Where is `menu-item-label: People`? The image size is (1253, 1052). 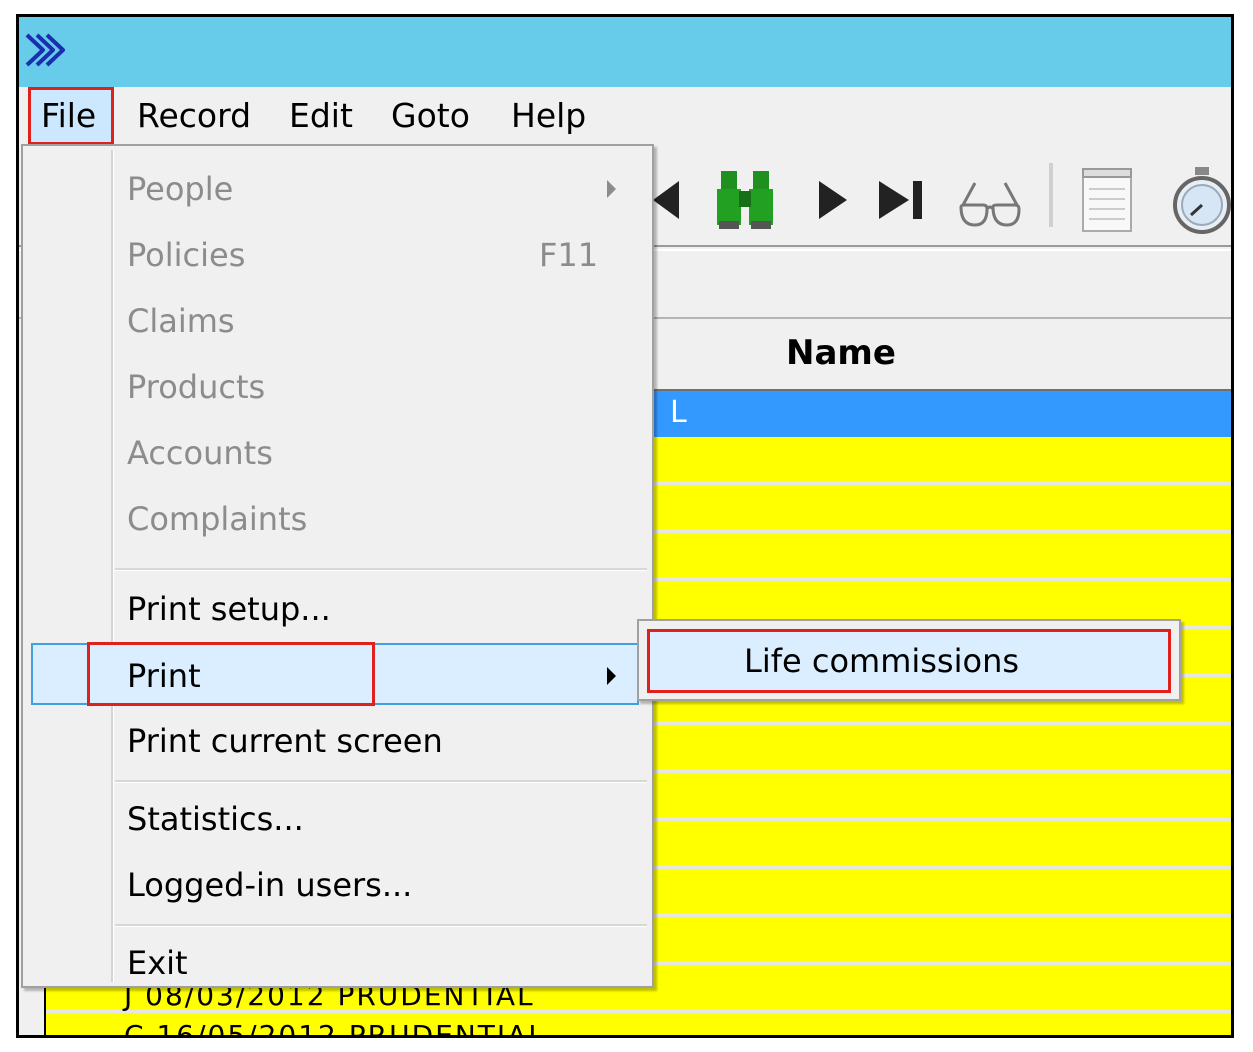
menu-item-label: People is located at coordinates (180, 189).